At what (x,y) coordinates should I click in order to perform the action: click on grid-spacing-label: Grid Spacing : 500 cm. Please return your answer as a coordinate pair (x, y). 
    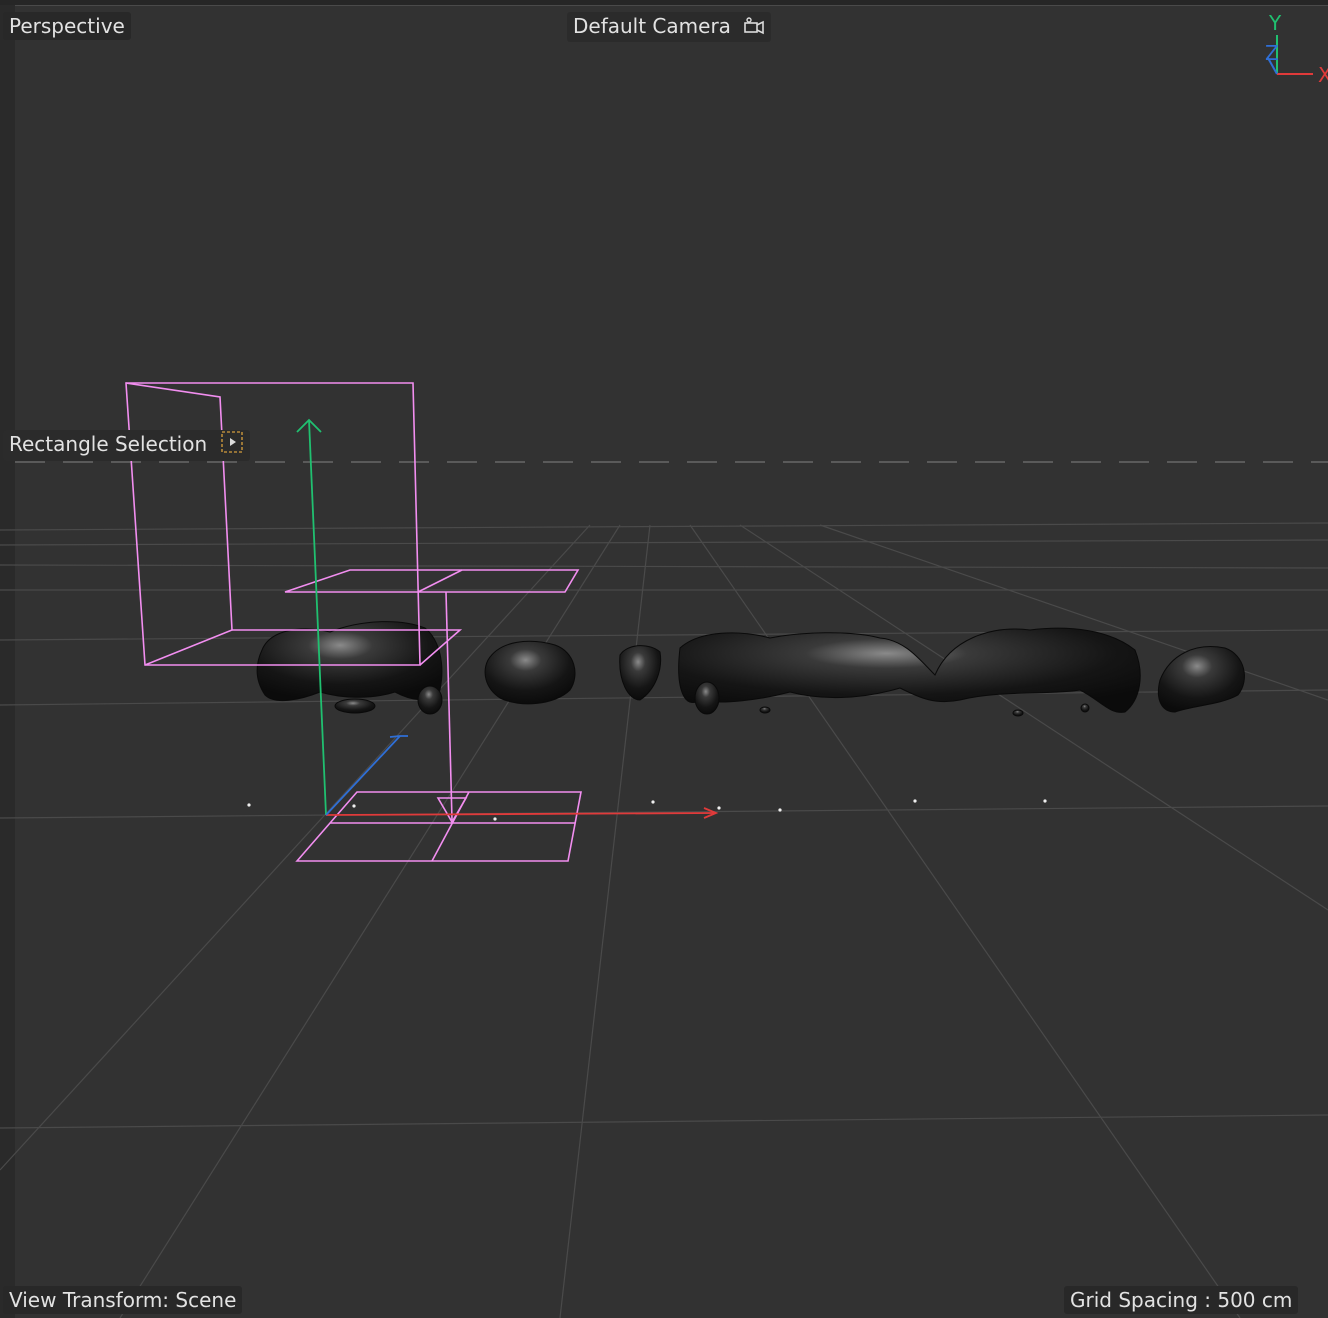
    Looking at the image, I should click on (1181, 1300).